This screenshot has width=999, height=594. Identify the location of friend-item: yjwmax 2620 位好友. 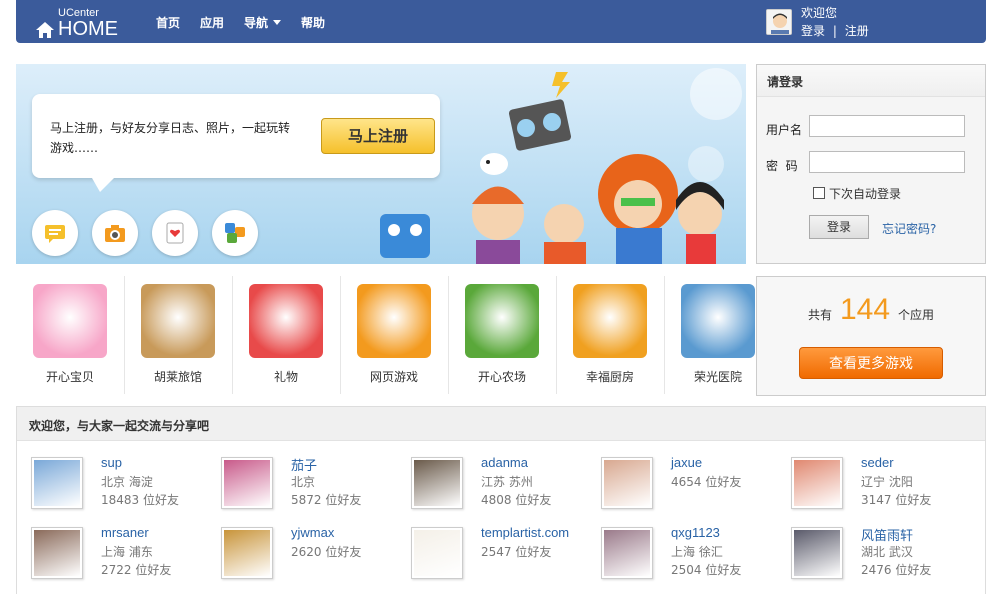
(316, 557).